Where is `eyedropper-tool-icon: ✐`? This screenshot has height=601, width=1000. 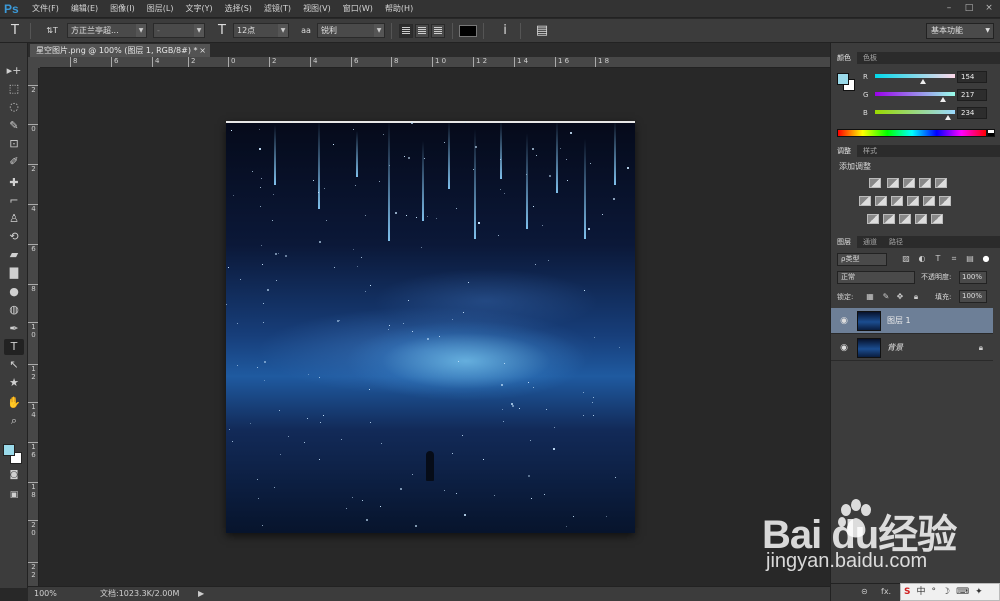 eyedropper-tool-icon: ✐ is located at coordinates (14, 162).